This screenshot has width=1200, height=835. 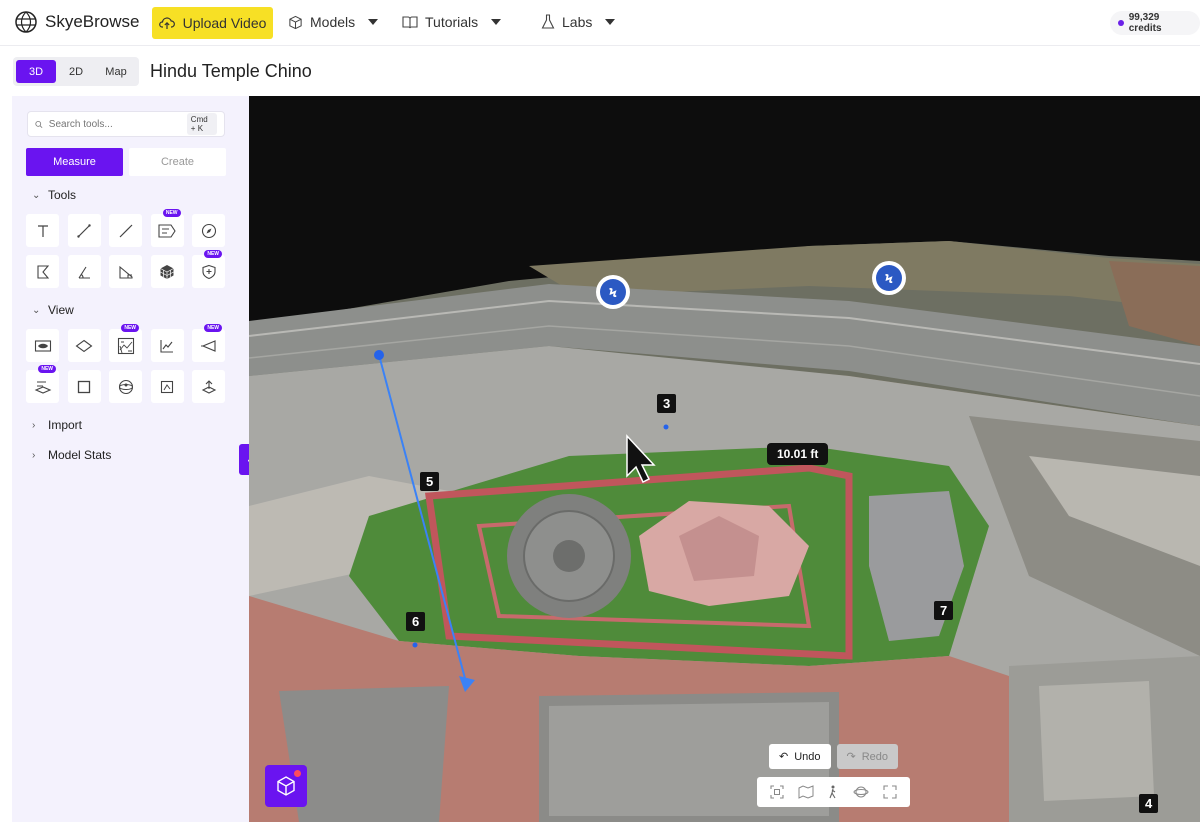 I want to click on view-tool-texture: NEW, so click(x=125, y=343).